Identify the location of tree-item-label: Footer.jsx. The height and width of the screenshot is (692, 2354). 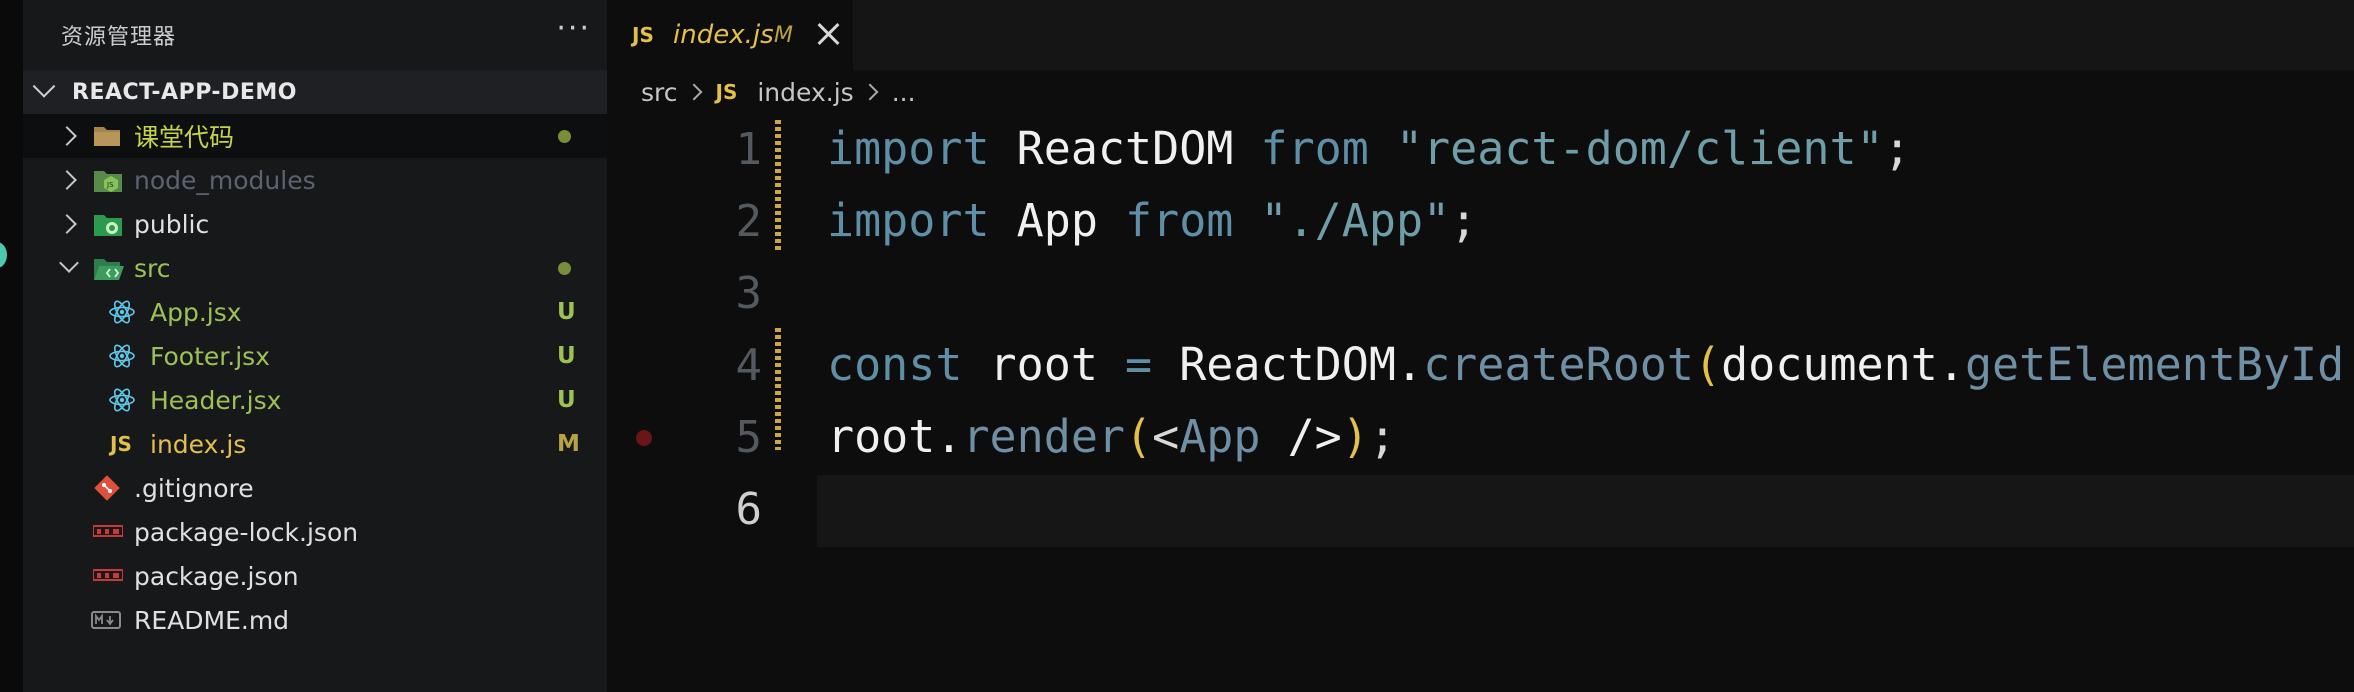
(210, 356).